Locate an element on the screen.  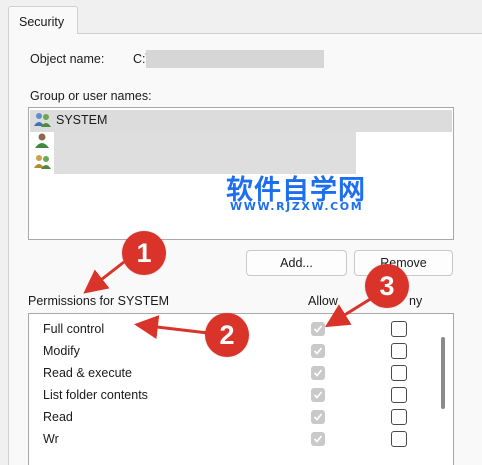
annotation-badge-1: 1 is located at coordinates (144, 253).